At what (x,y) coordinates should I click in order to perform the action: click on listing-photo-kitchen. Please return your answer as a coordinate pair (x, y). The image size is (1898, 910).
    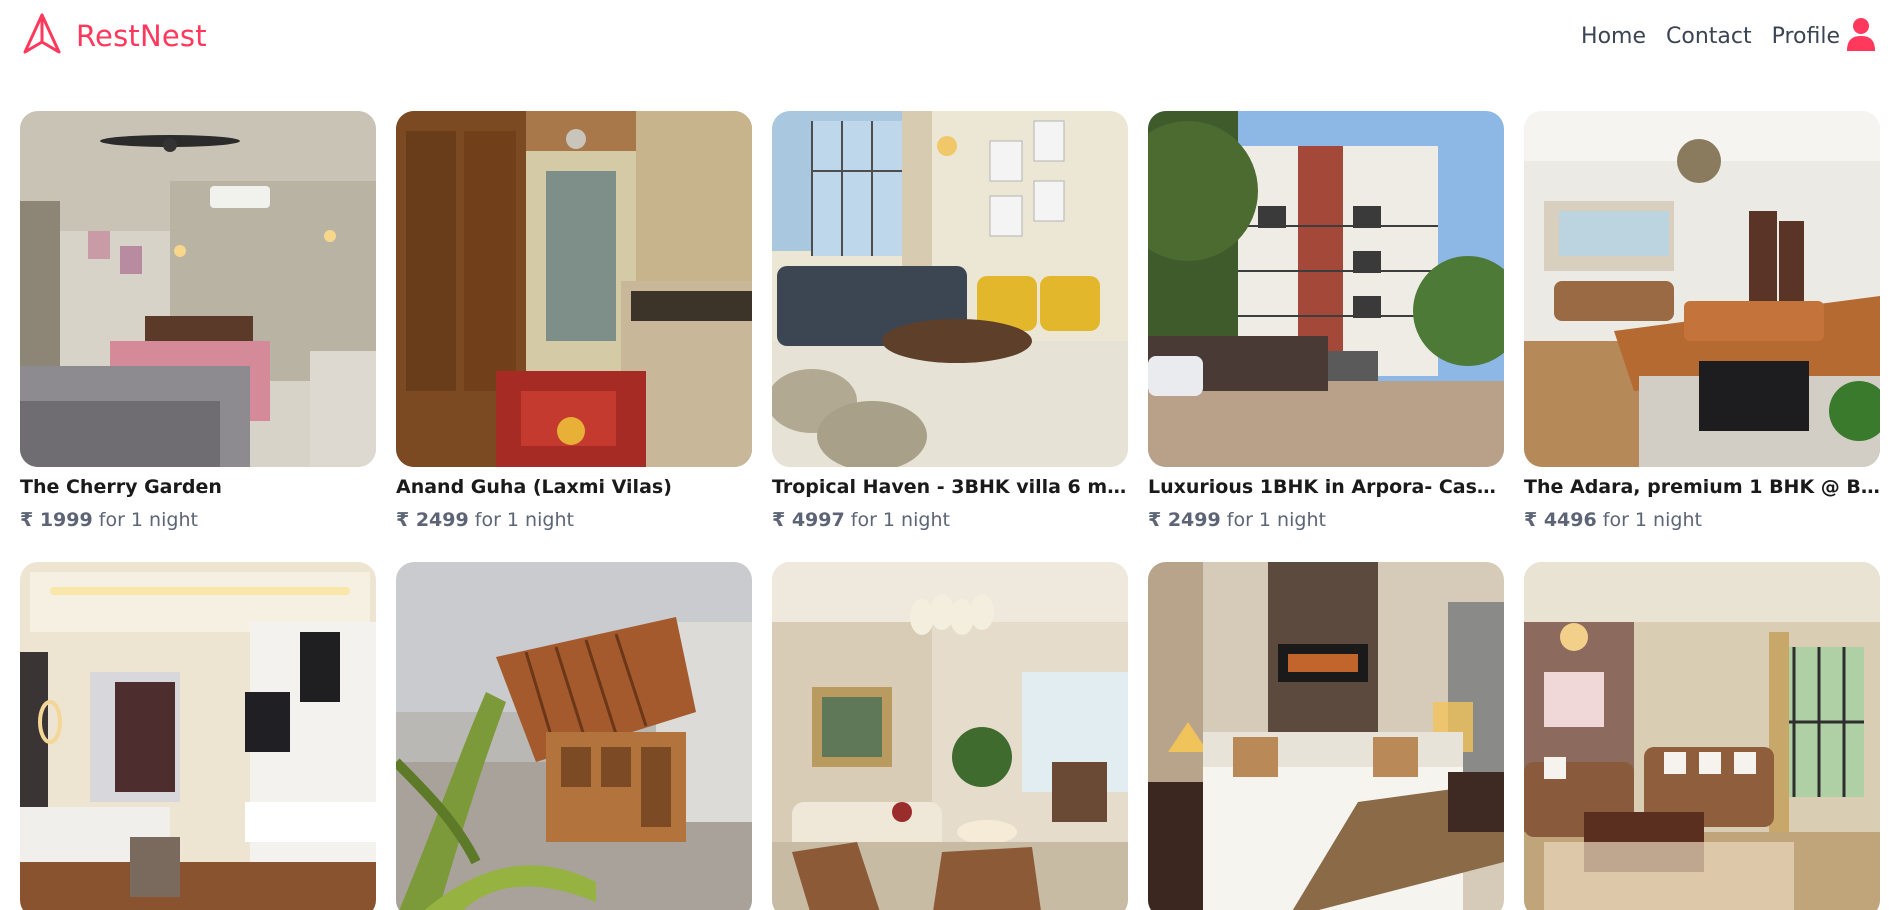
    Looking at the image, I should click on (574, 289).